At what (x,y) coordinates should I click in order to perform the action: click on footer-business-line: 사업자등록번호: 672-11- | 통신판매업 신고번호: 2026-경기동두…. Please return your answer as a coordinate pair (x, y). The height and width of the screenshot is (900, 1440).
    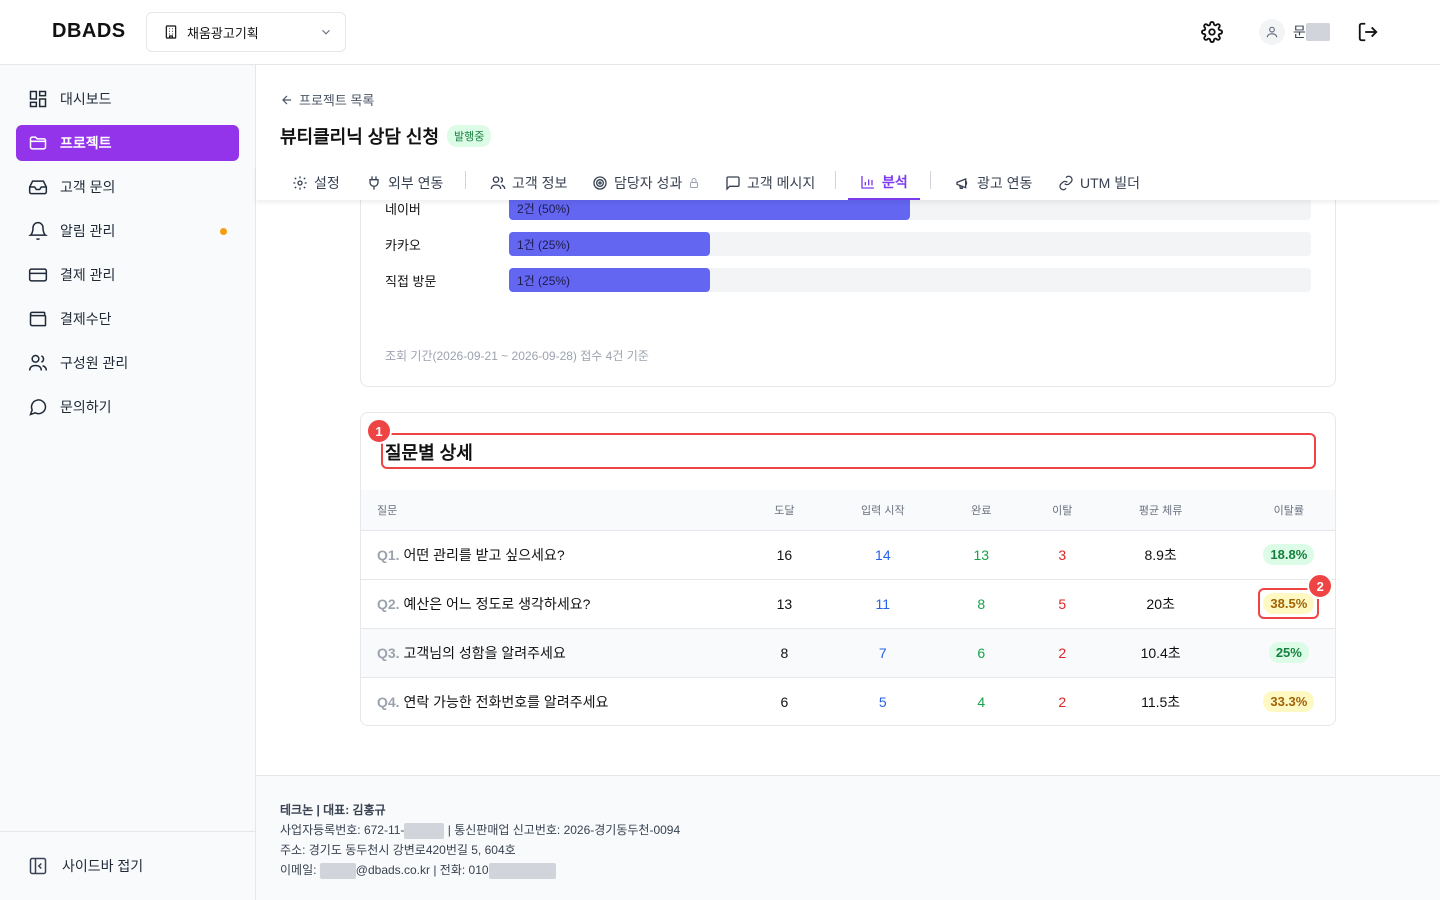
    Looking at the image, I should click on (860, 830).